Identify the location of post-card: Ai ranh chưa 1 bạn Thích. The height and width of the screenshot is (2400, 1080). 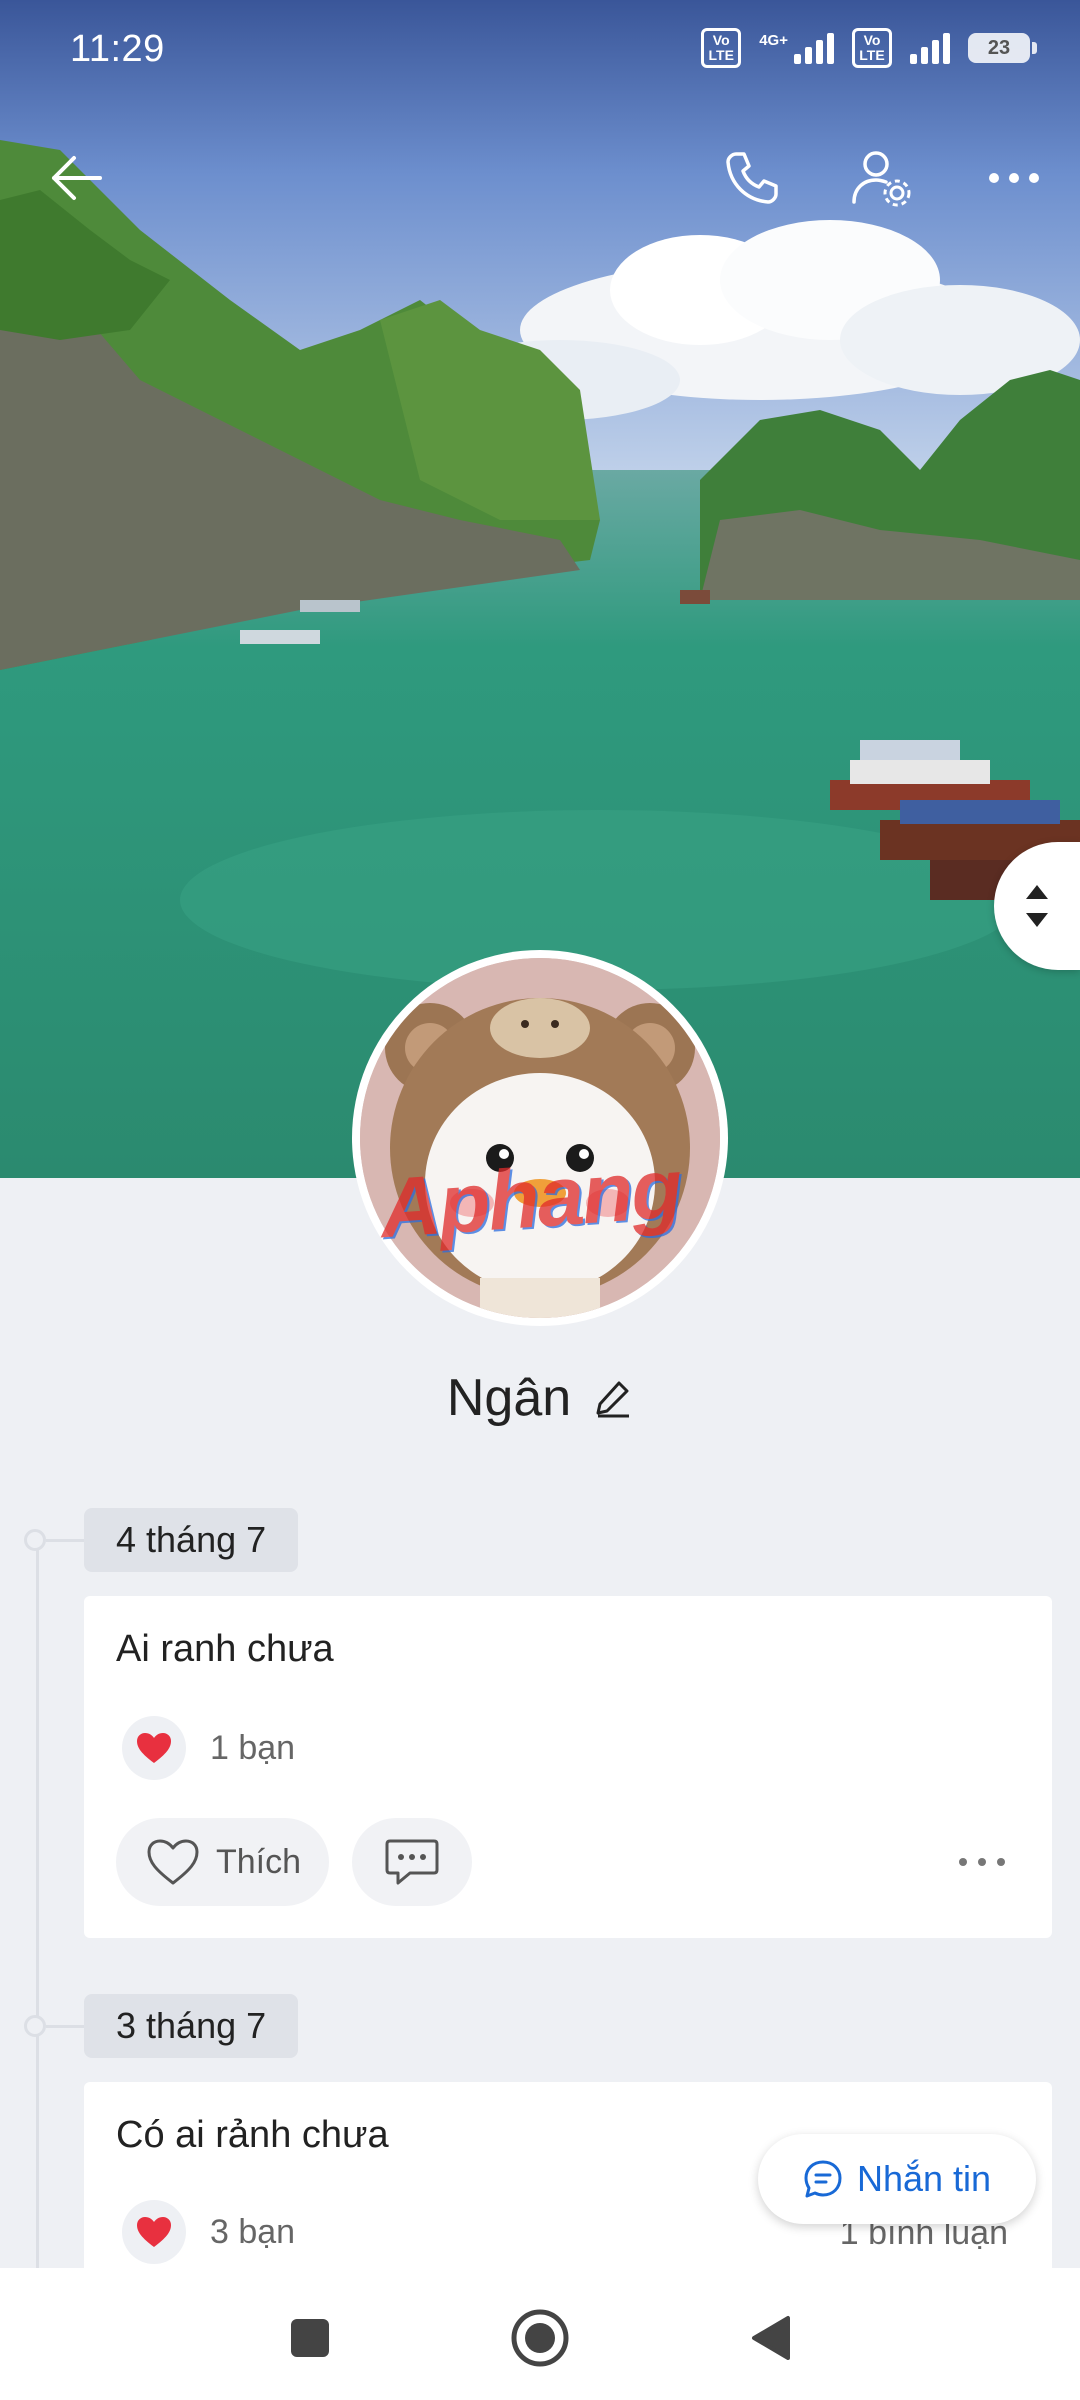
(568, 1767).